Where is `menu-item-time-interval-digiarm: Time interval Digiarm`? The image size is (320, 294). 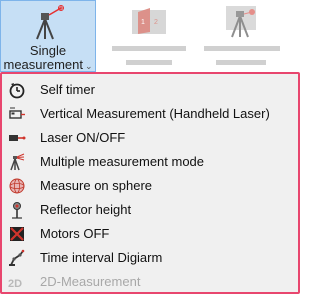
menu-item-time-interval-digiarm: Time interval Digiarm is located at coordinates (150, 258).